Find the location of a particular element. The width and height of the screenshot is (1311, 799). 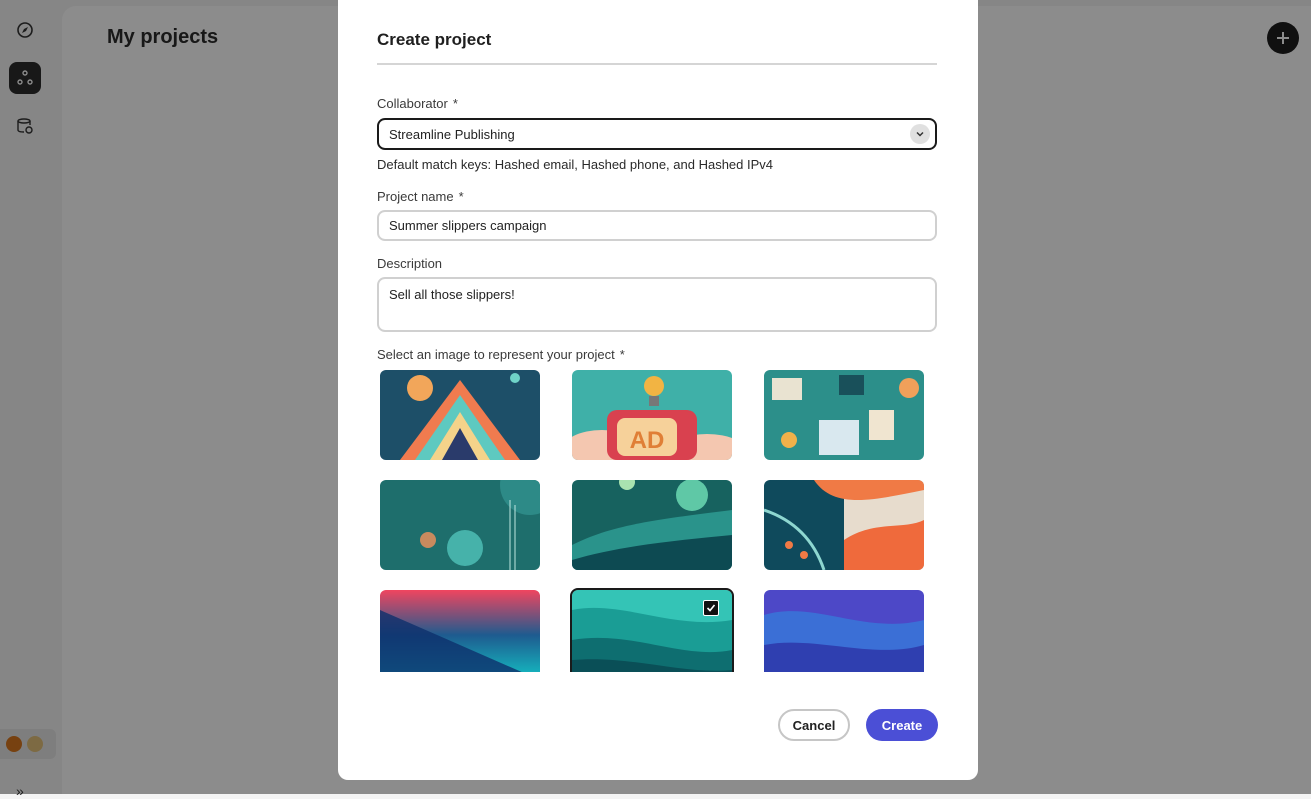

image-option-teal-waves-selected is located at coordinates (652, 630).